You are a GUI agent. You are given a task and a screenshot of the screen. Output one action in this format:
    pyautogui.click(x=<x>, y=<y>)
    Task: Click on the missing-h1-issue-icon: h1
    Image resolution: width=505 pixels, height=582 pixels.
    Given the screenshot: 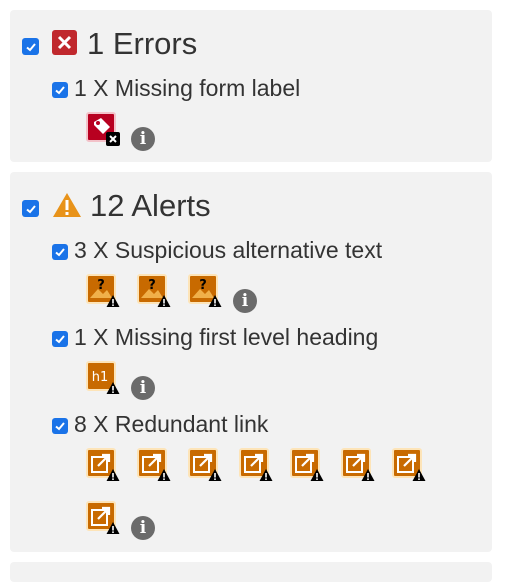 What is the action you would take?
    pyautogui.click(x=103, y=378)
    